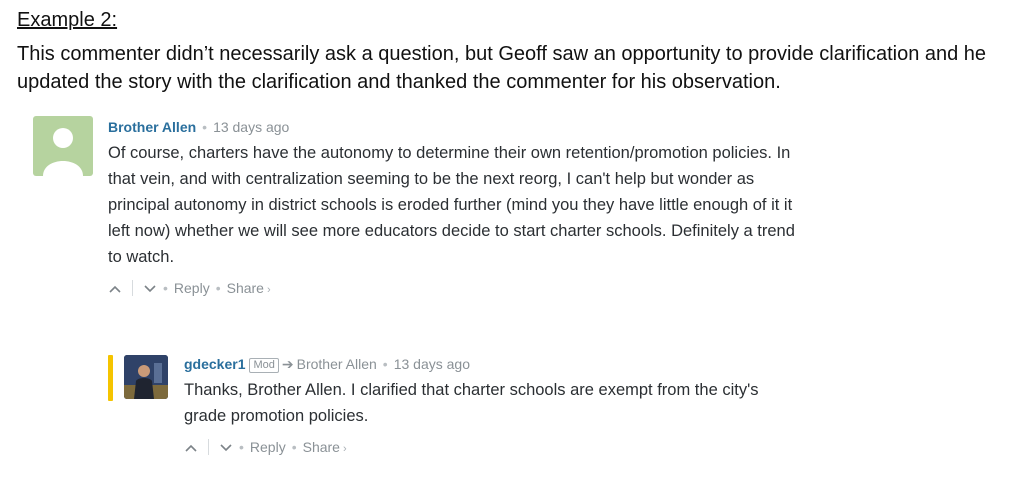  Describe the element at coordinates (152, 127) in the screenshot. I see `comment-author: Brother Allen` at that location.